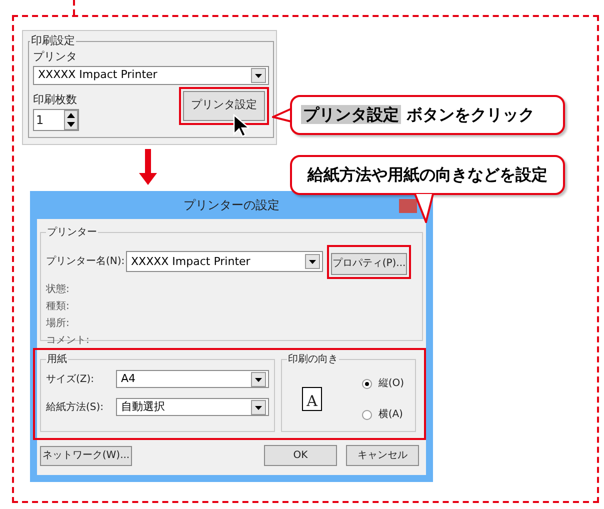 The width and height of the screenshot is (604, 509). Describe the element at coordinates (224, 261) in the screenshot. I see `printer-name-dropdown: XXXXX Impact Printer` at that location.